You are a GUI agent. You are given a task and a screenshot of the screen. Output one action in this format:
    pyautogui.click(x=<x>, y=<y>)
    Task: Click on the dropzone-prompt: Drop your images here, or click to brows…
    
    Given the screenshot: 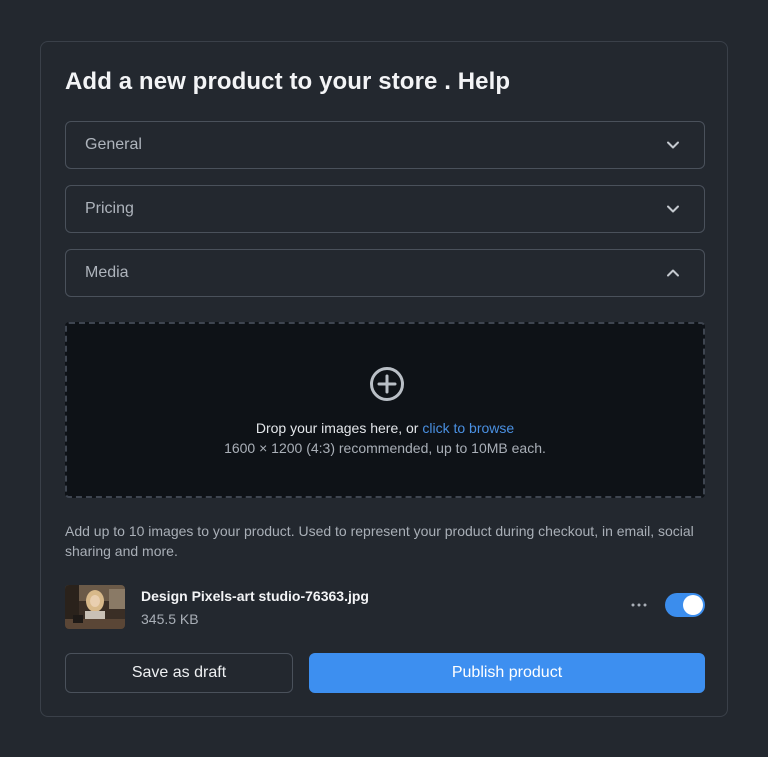 What is the action you would take?
    pyautogui.click(x=385, y=428)
    